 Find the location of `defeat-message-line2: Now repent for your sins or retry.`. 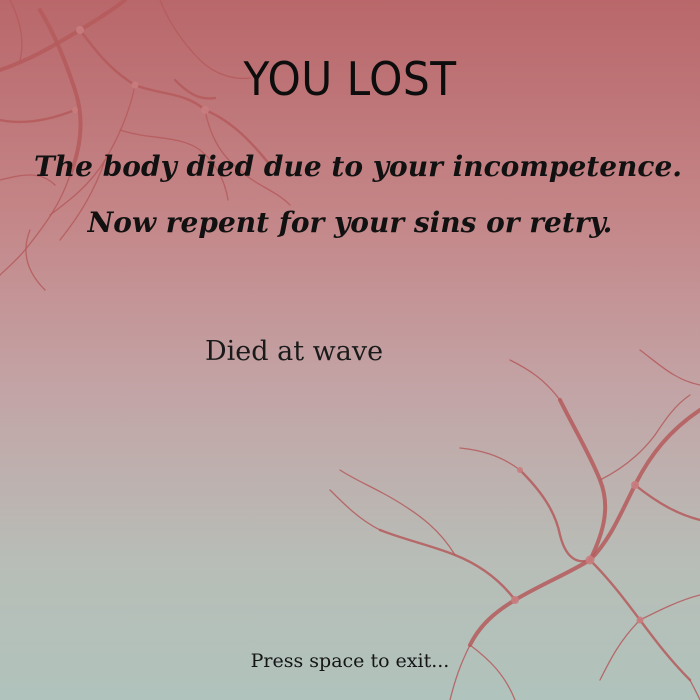

defeat-message-line2: Now repent for your sins or retry. is located at coordinates (350, 222).